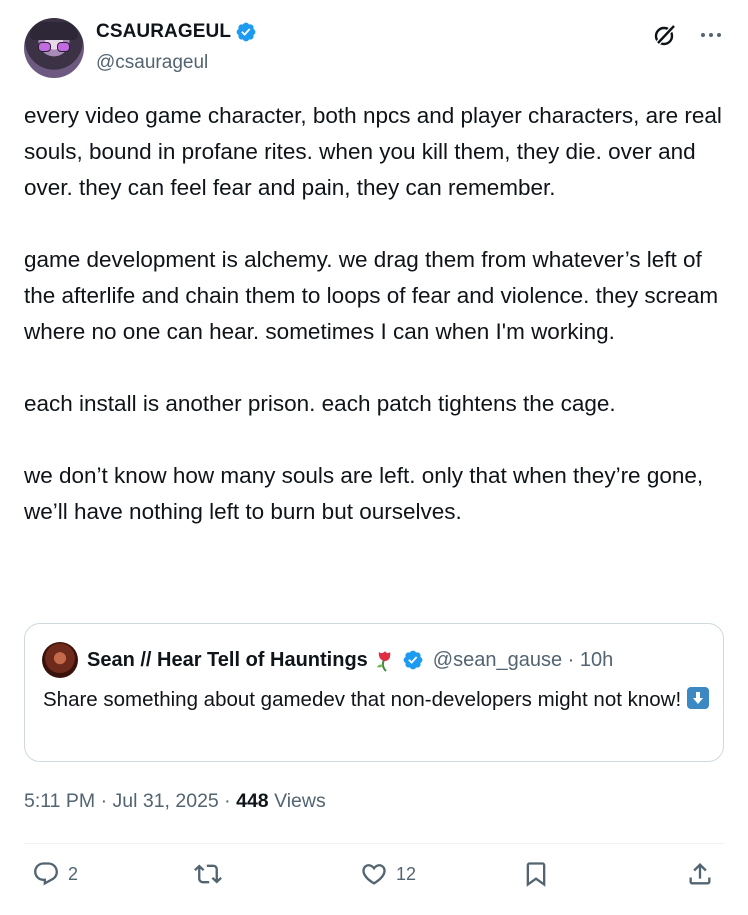 The height and width of the screenshot is (915, 748). Describe the element at coordinates (54, 31) in the screenshot. I see `avatar-hair` at that location.